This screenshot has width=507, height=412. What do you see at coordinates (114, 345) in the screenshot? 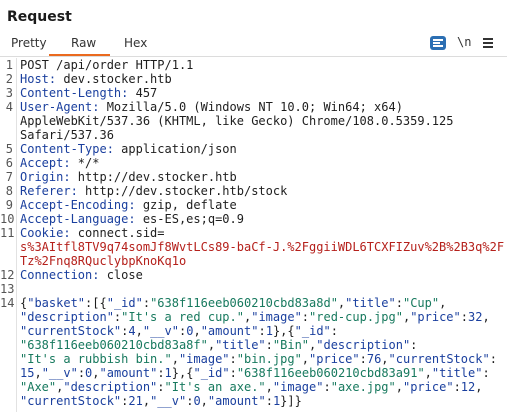
I see `json-string: "638f116eeb060210cbd83a8f"` at bounding box center [114, 345].